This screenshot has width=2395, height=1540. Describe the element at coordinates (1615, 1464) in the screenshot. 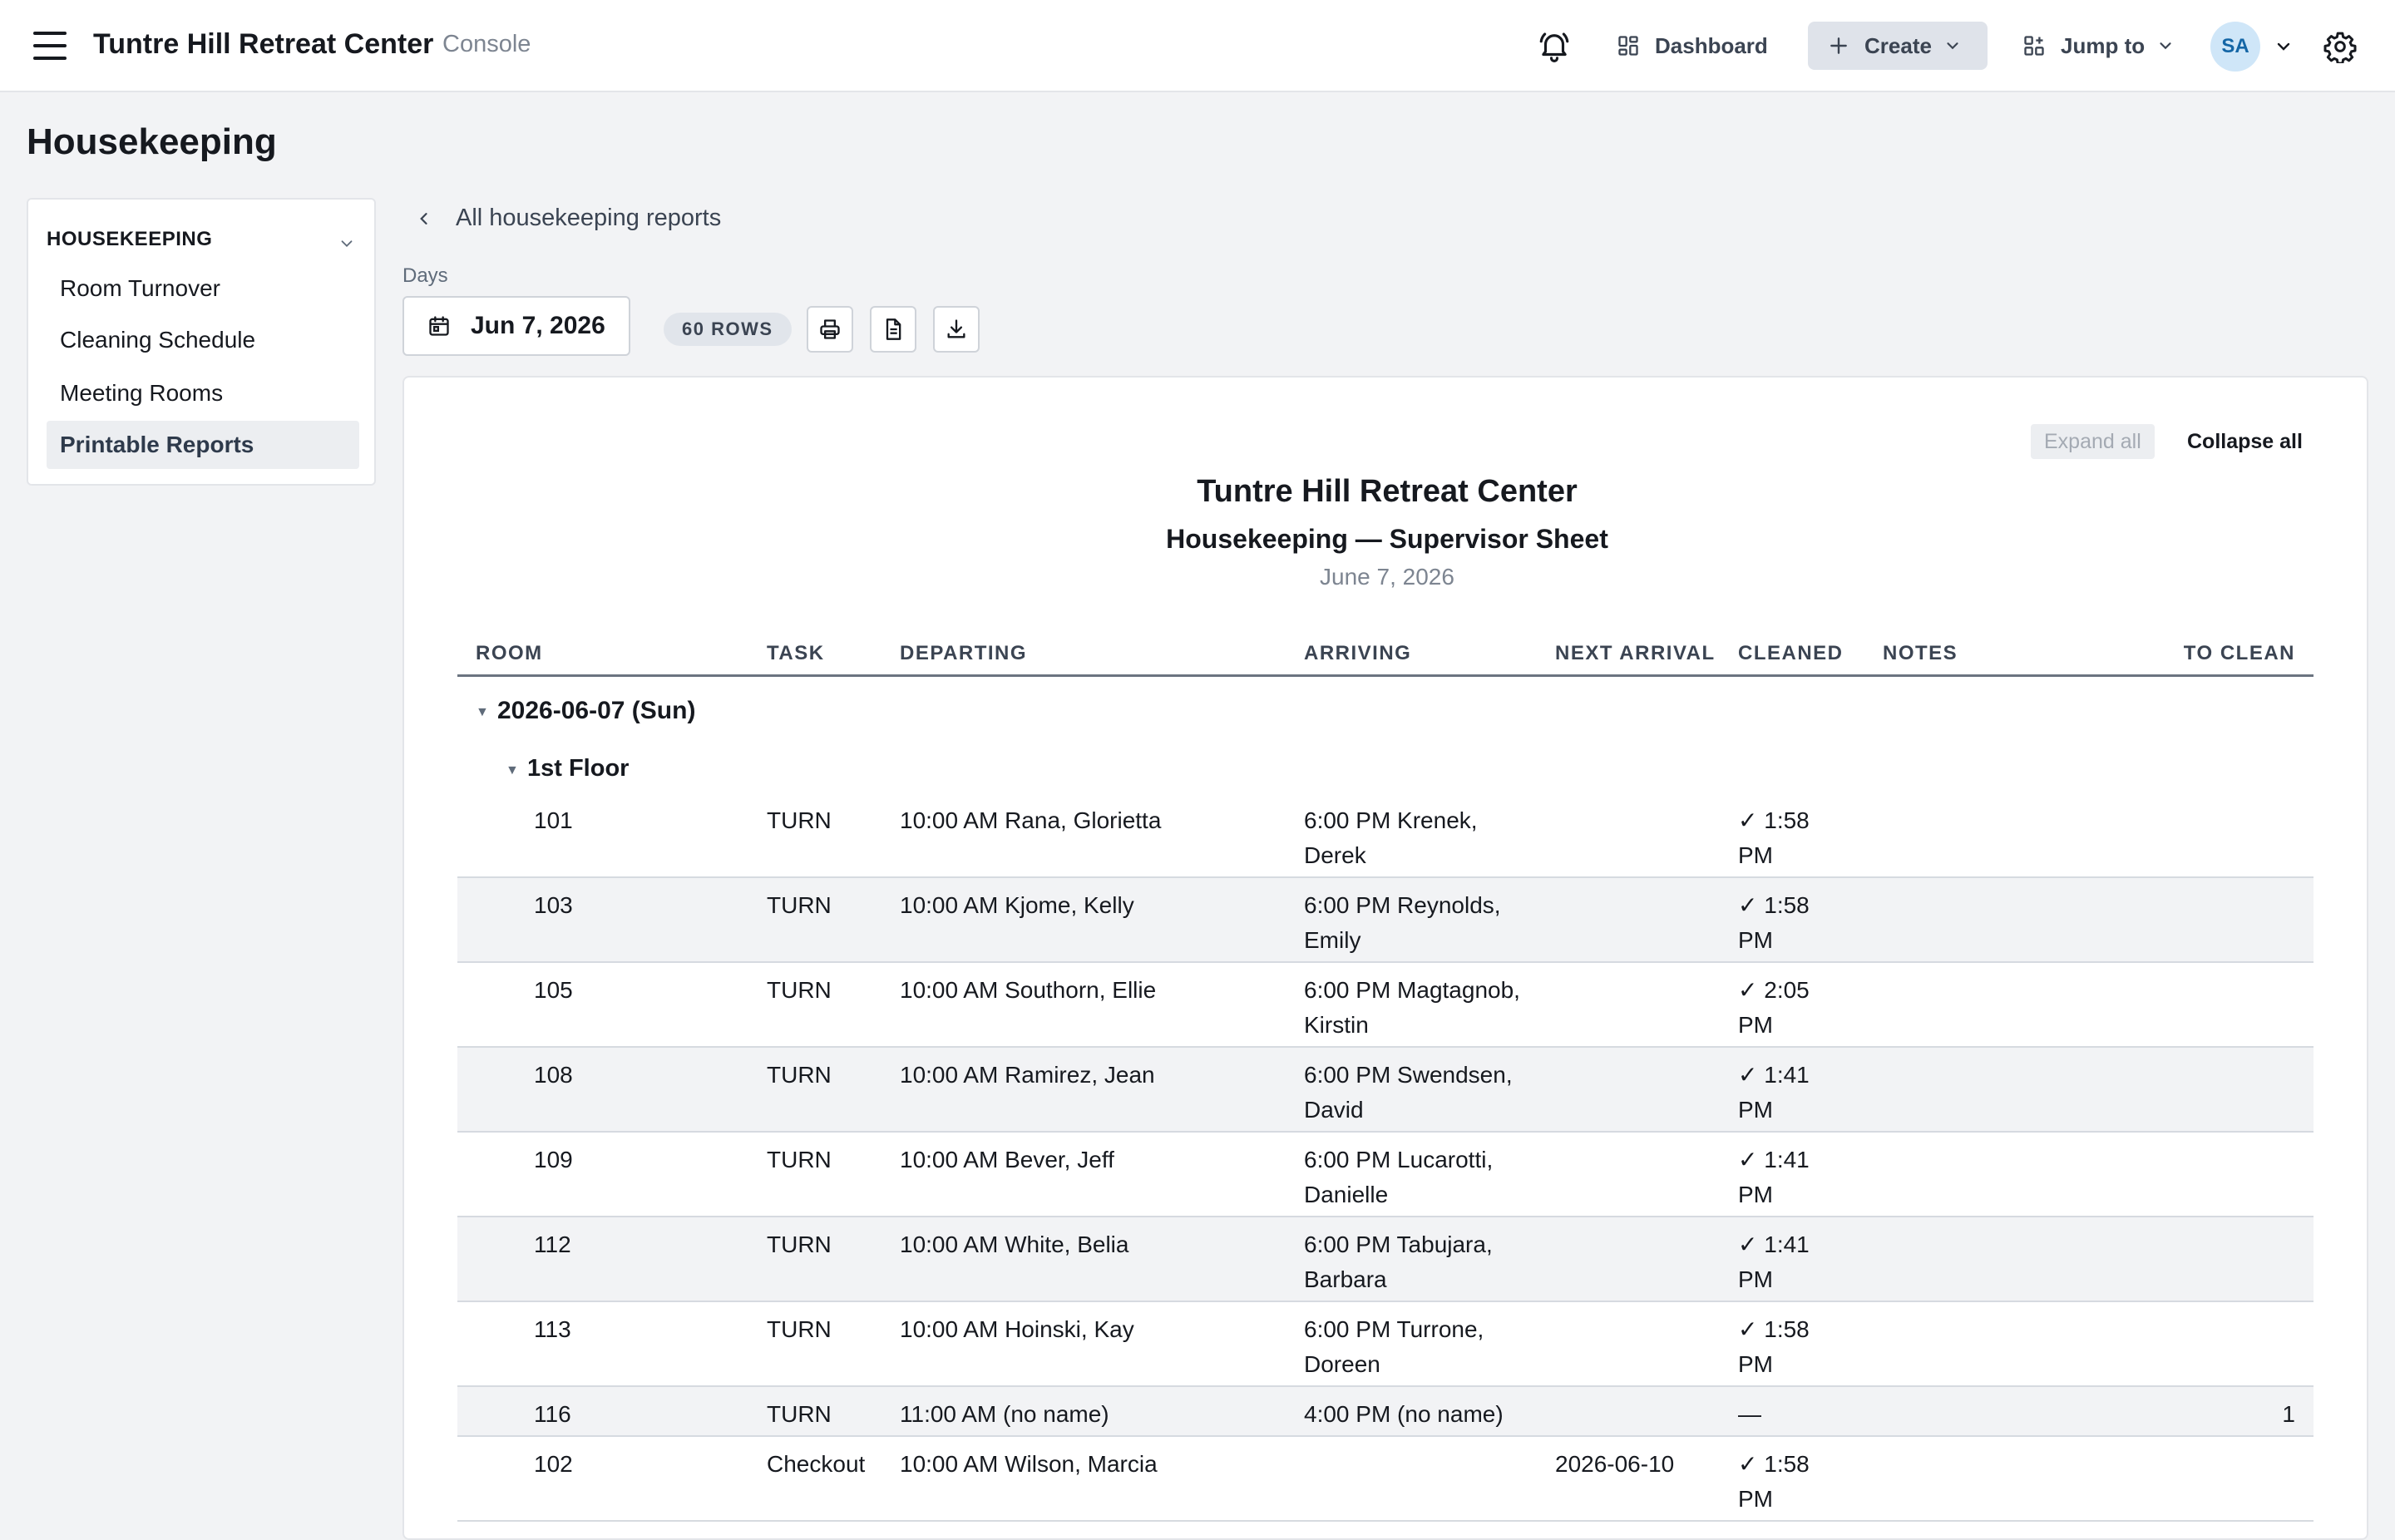

I see `next-arrival-cell: 2026-06-10` at that location.